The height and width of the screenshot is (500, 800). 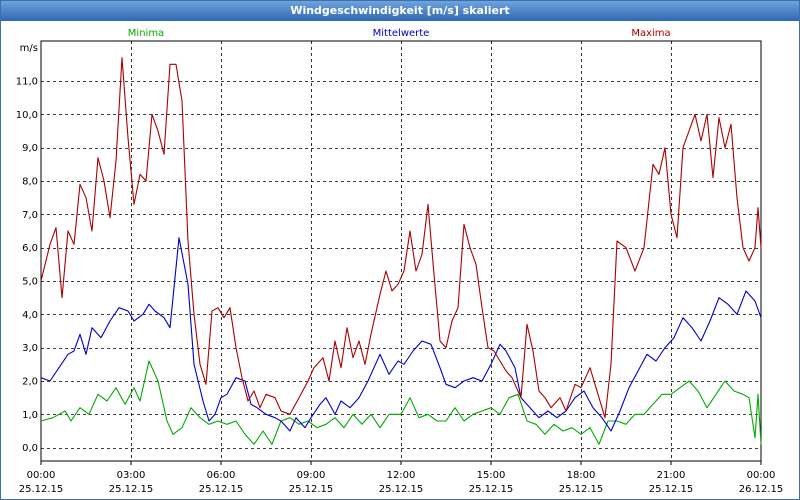 I want to click on y-tick-label: 9,0, so click(x=30, y=148).